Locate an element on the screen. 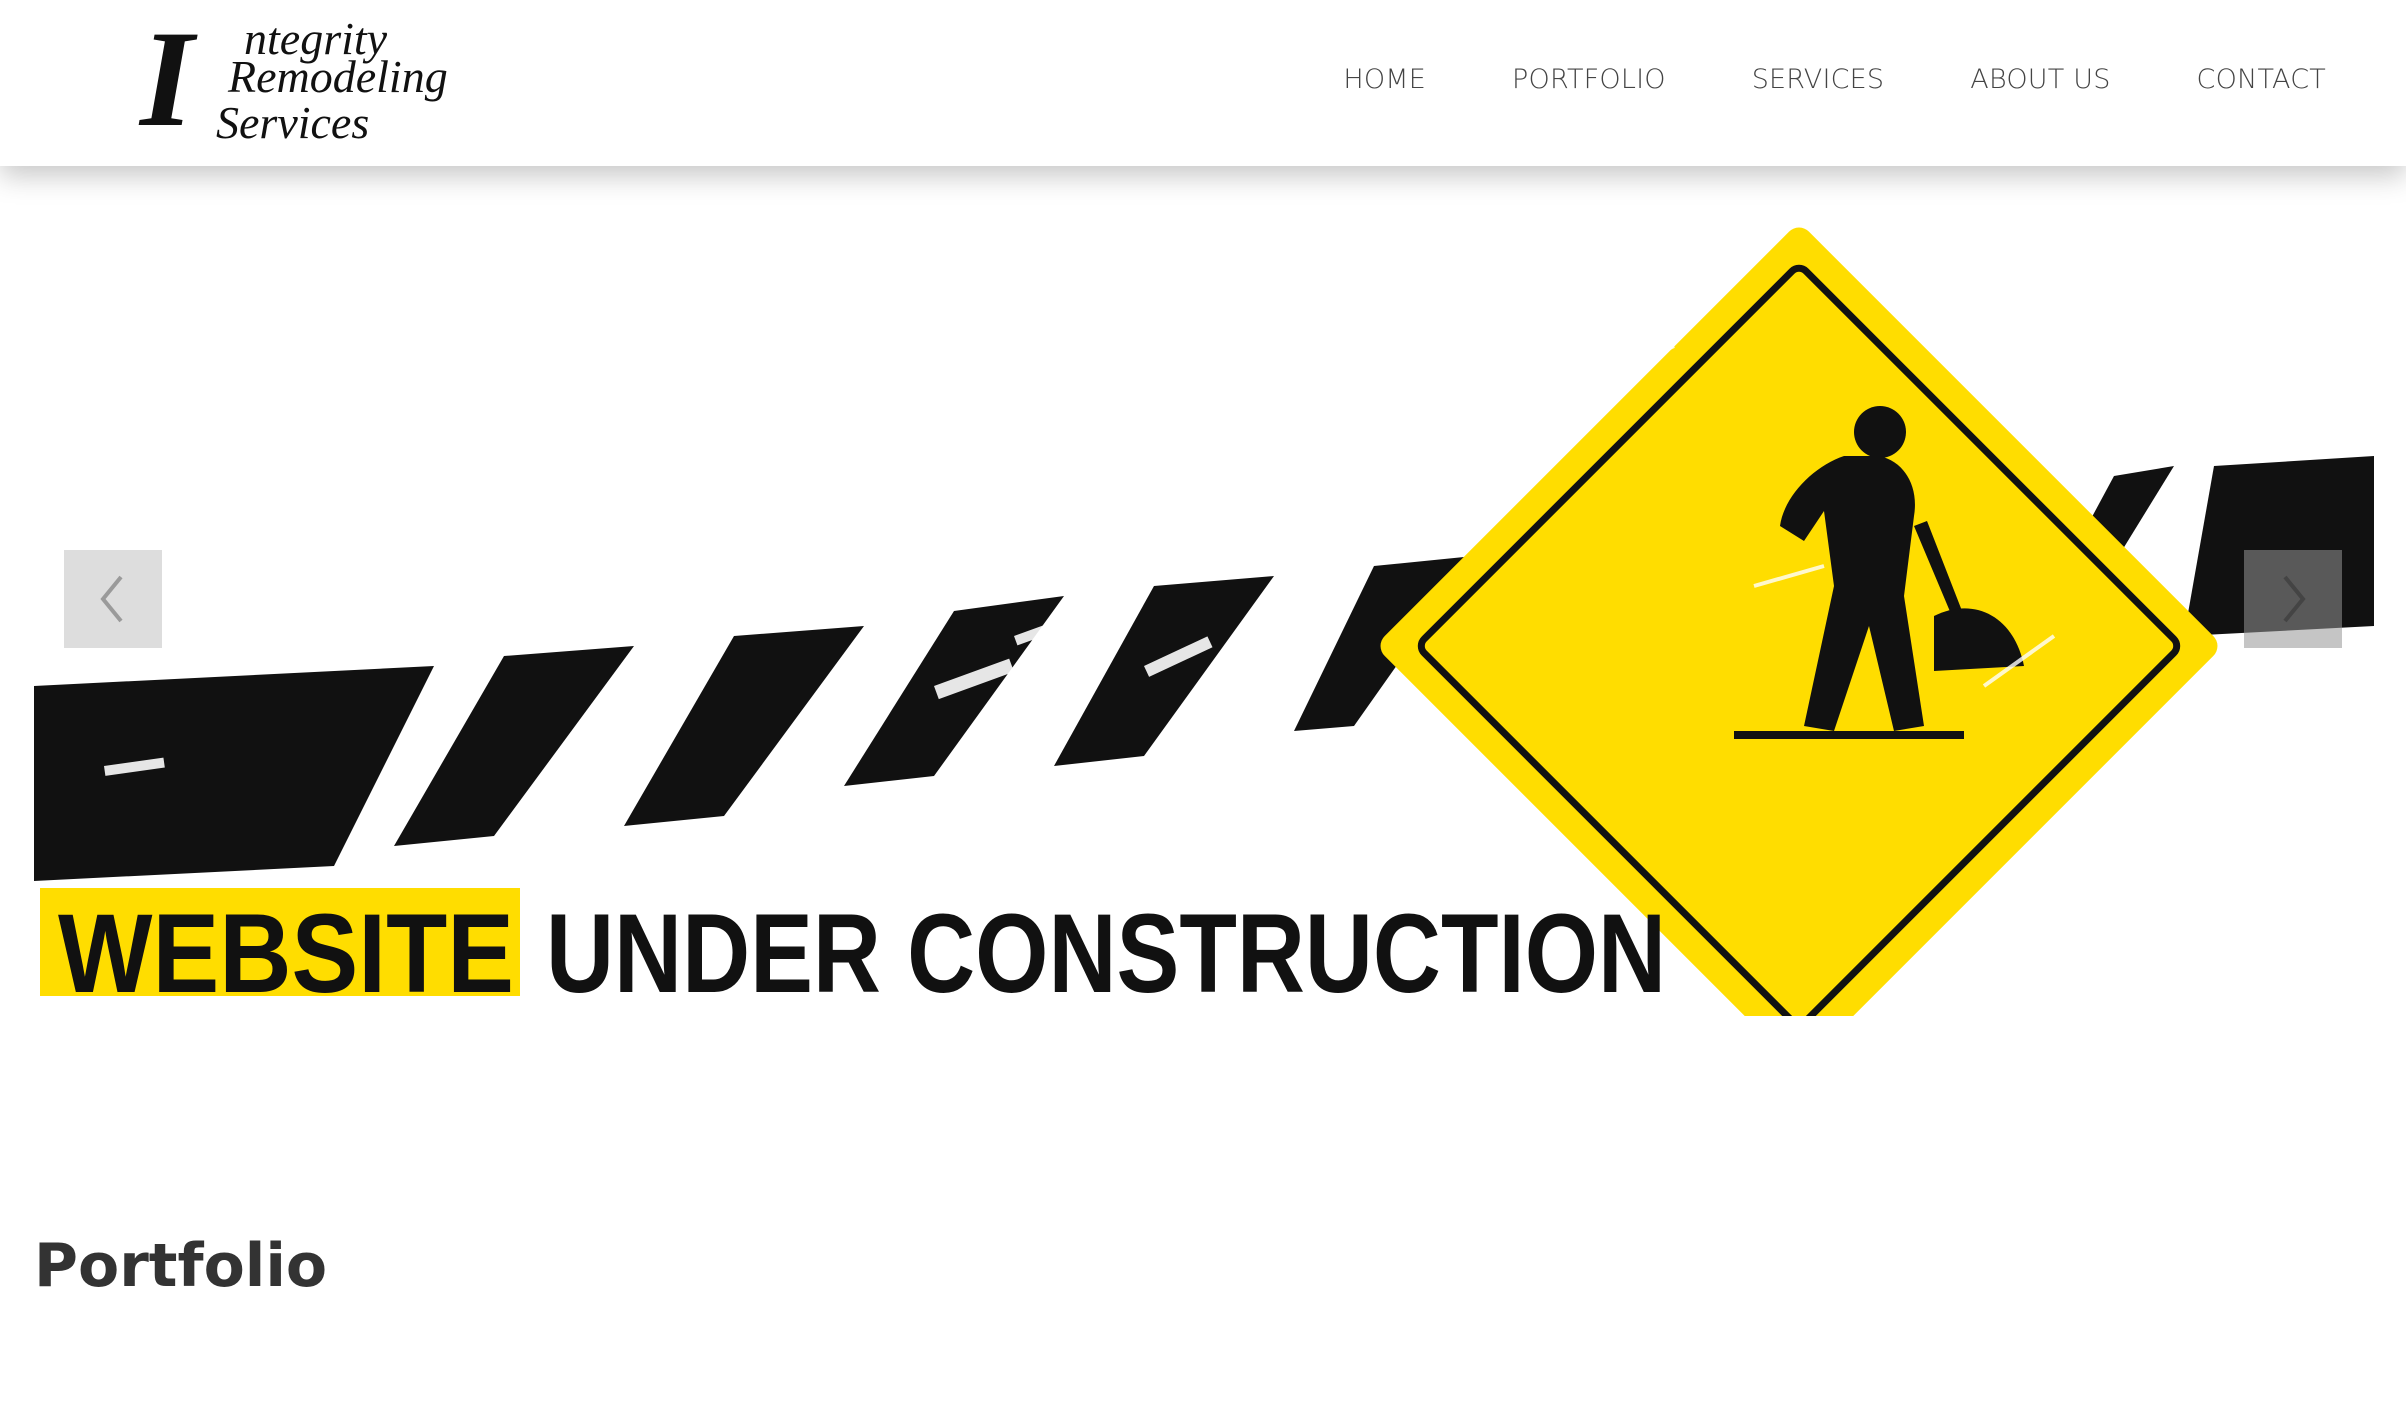 This screenshot has width=2406, height=1404. slider-prev-button is located at coordinates (113, 599).